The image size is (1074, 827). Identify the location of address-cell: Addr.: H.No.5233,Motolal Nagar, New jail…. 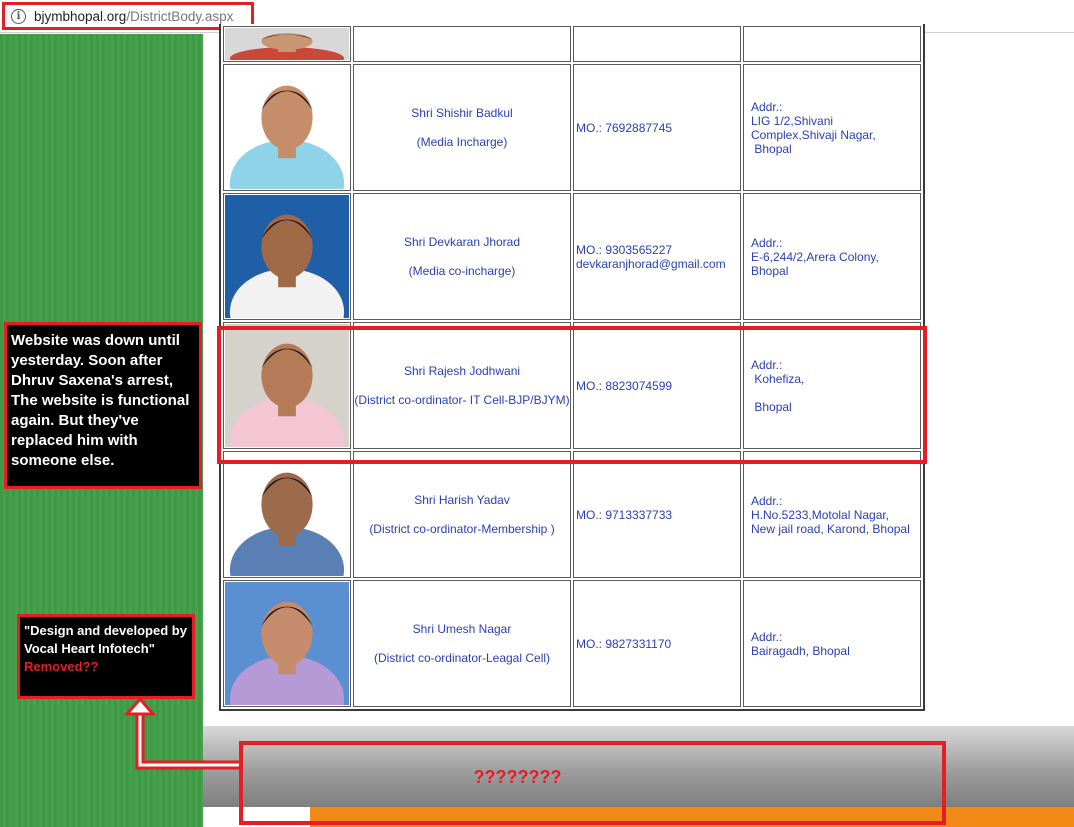
(832, 514).